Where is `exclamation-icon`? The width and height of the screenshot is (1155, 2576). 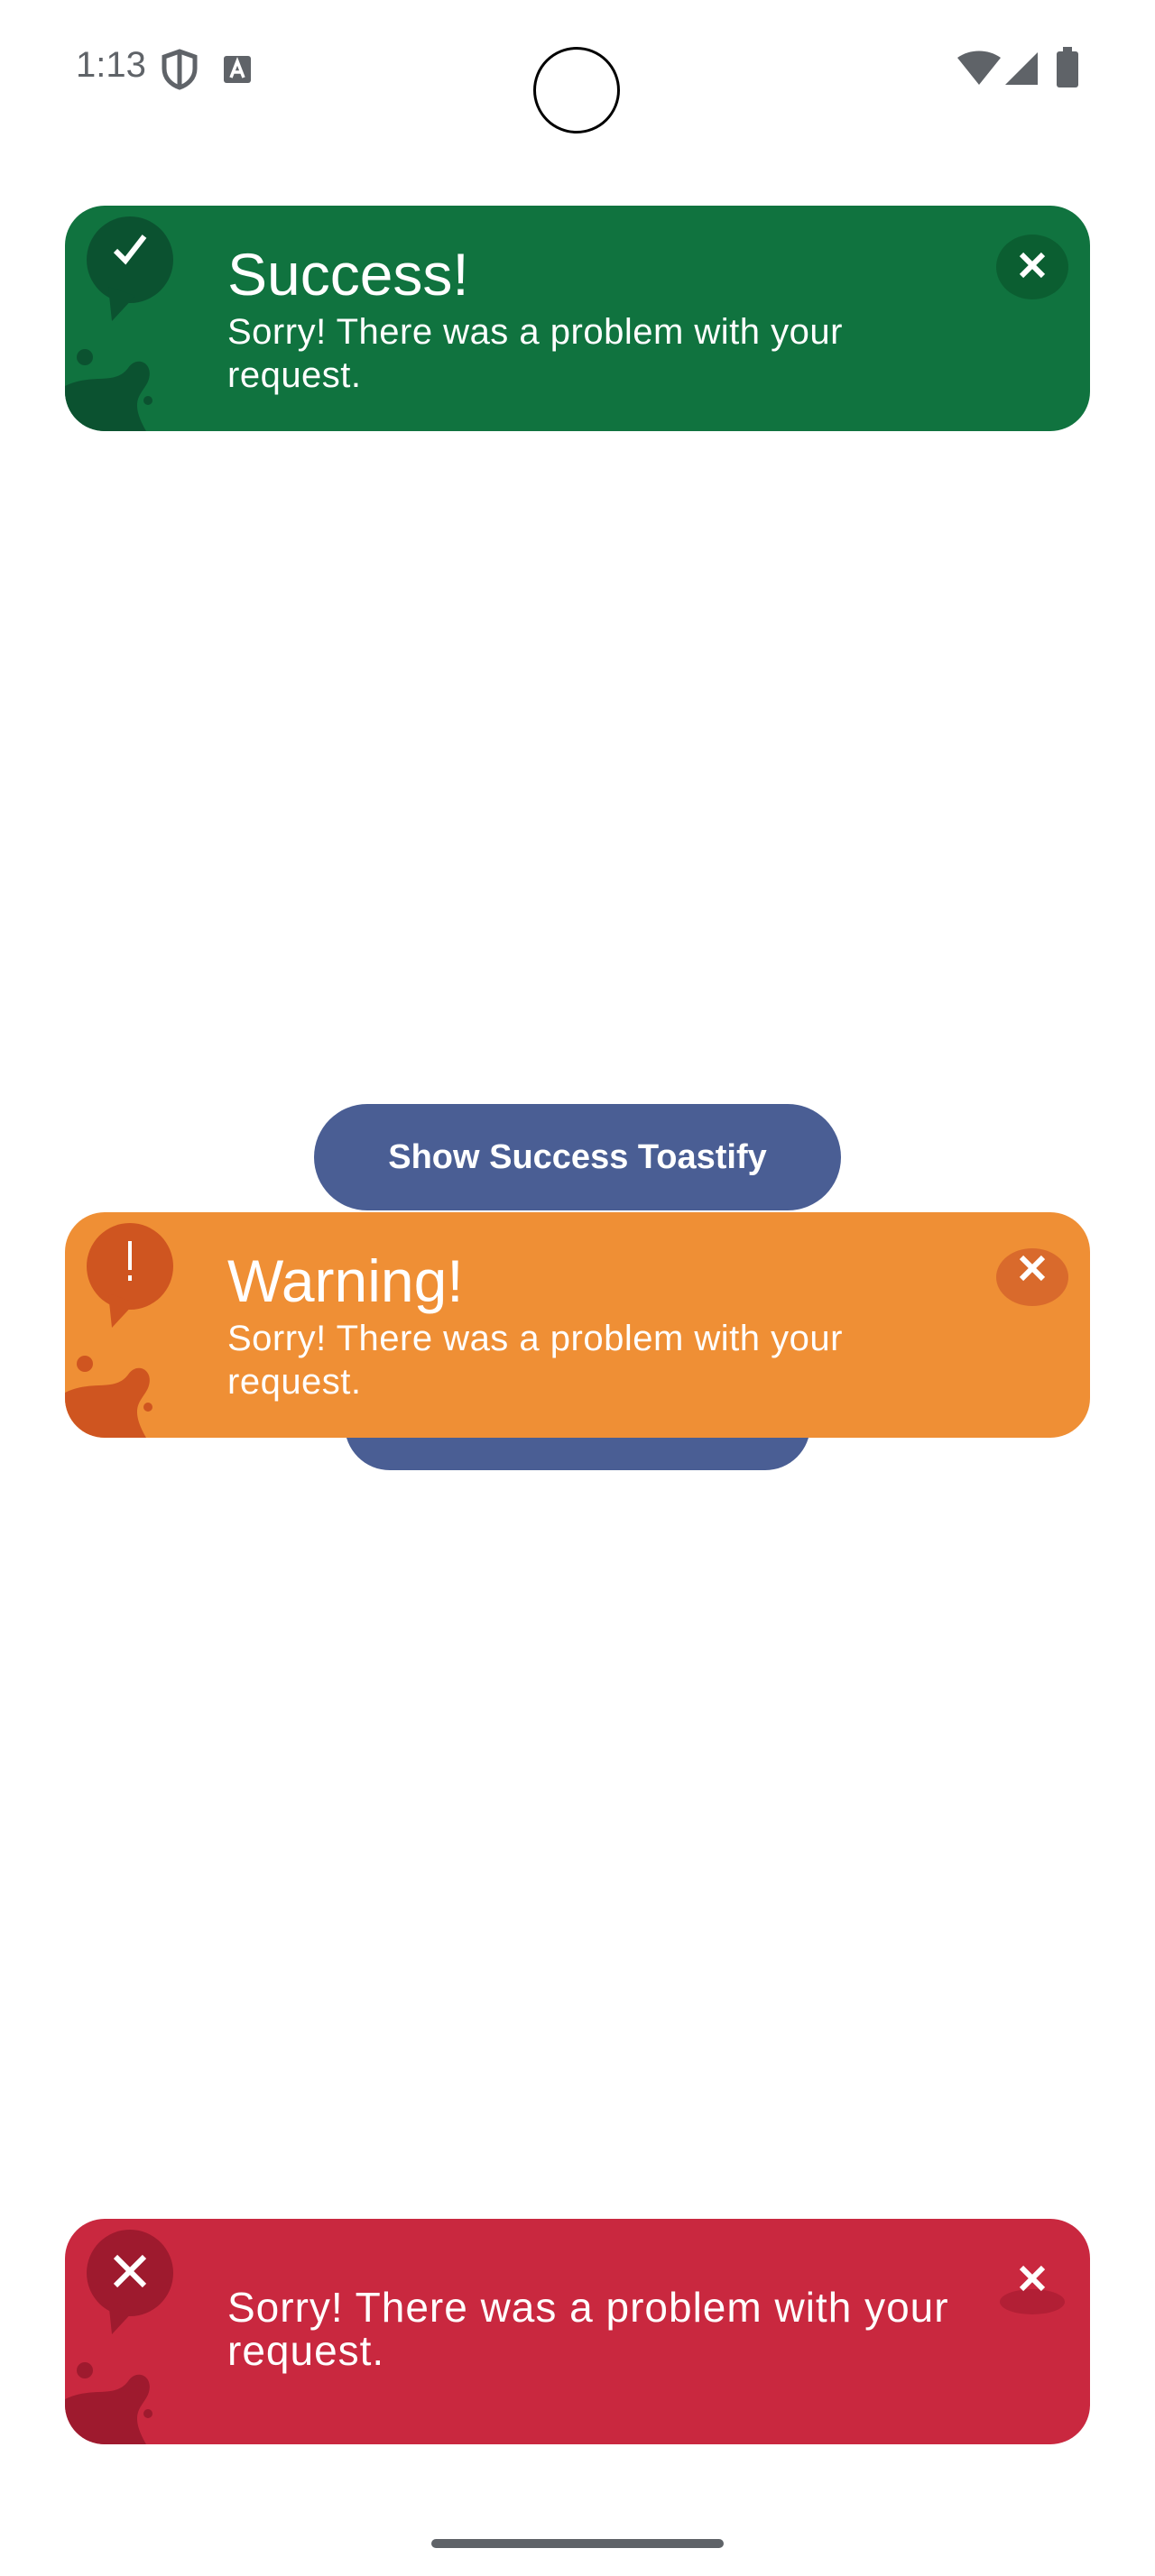
exclamation-icon is located at coordinates (130, 1265).